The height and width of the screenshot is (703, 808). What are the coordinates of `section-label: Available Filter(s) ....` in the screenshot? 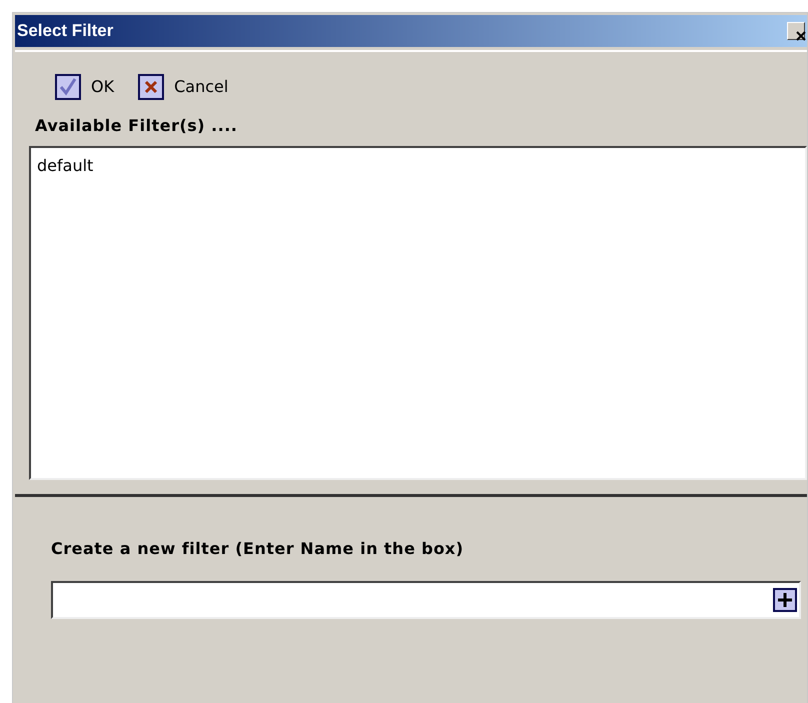 It's located at (136, 126).